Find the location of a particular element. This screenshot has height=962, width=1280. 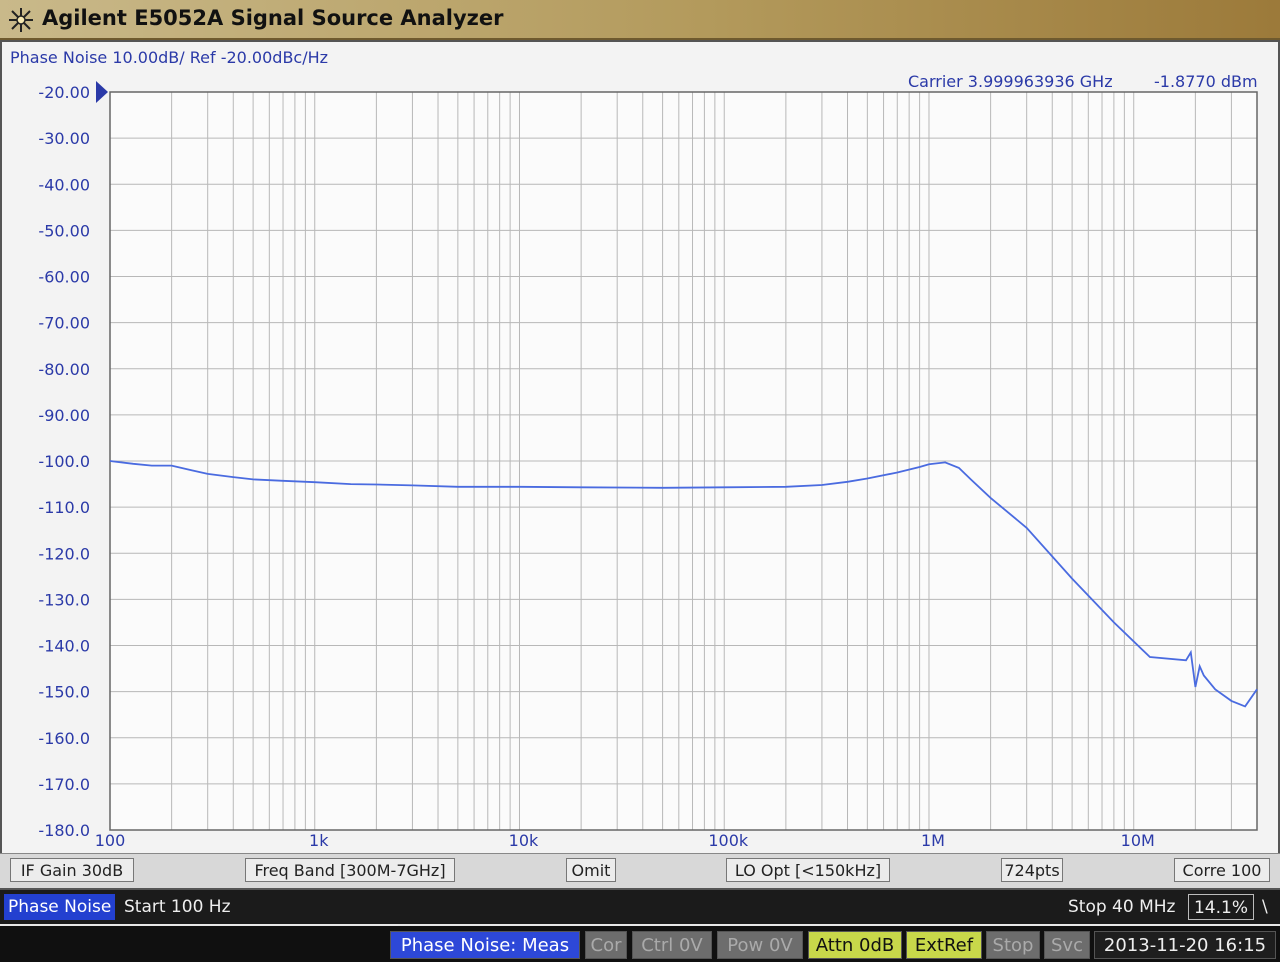

y-tick-label: -80.00 is located at coordinates (64, 369).